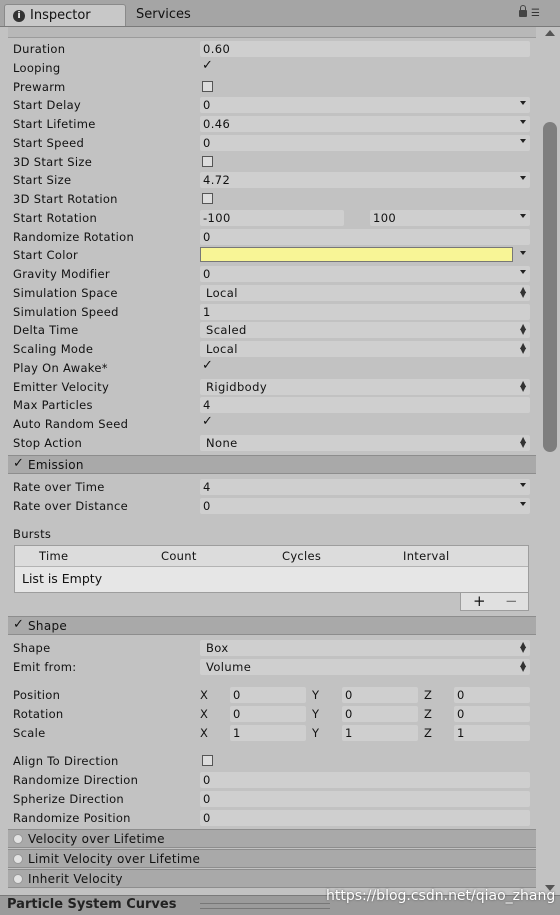 Image resolution: width=560 pixels, height=915 pixels. What do you see at coordinates (523, 504) in the screenshot?
I see `rate-over-distance-dropdown-icon` at bounding box center [523, 504].